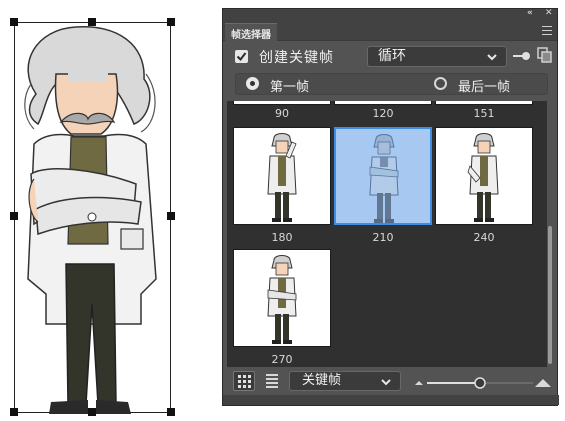 Image resolution: width=565 pixels, height=421 pixels. What do you see at coordinates (383, 113) in the screenshot?
I see `frame-number: 120` at bounding box center [383, 113].